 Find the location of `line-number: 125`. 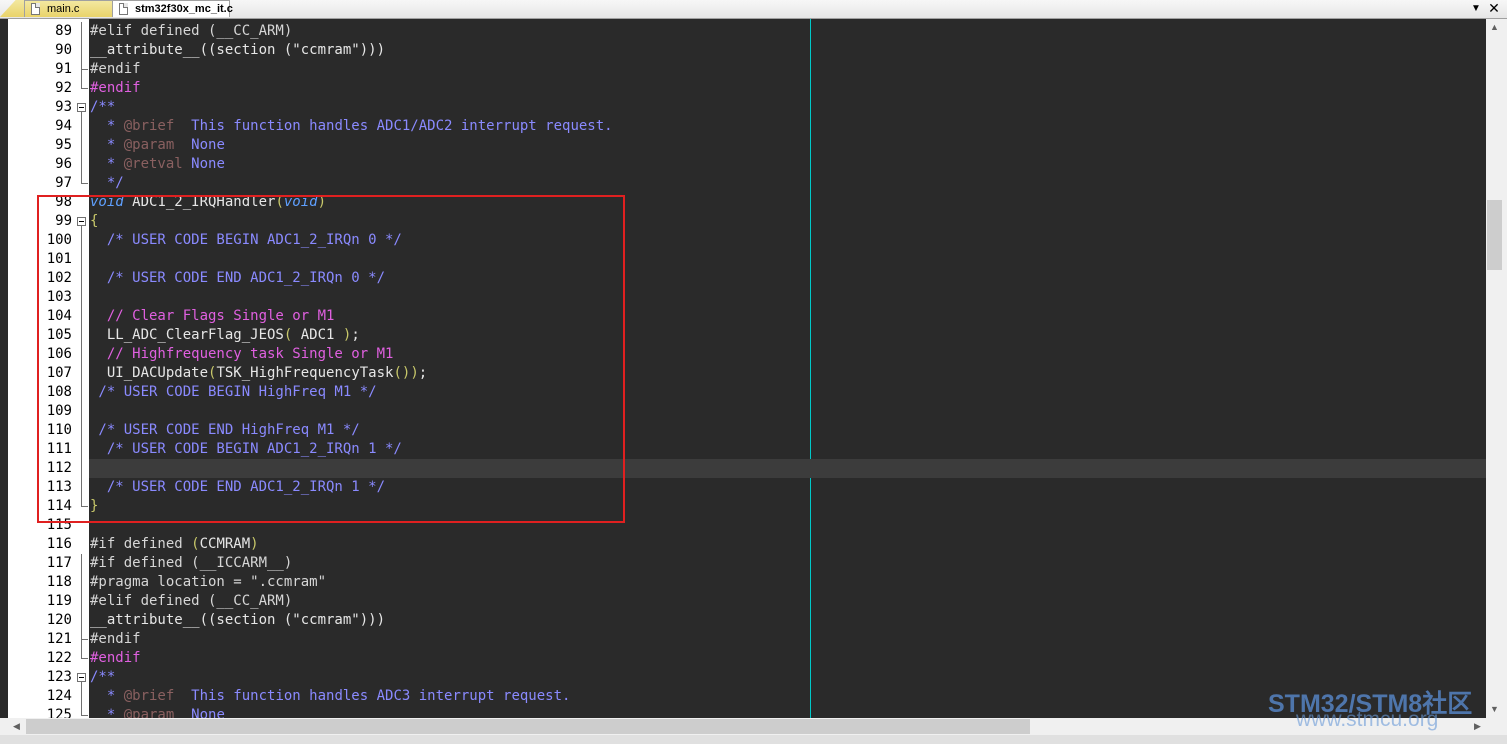

line-number: 125 is located at coordinates (59, 712).